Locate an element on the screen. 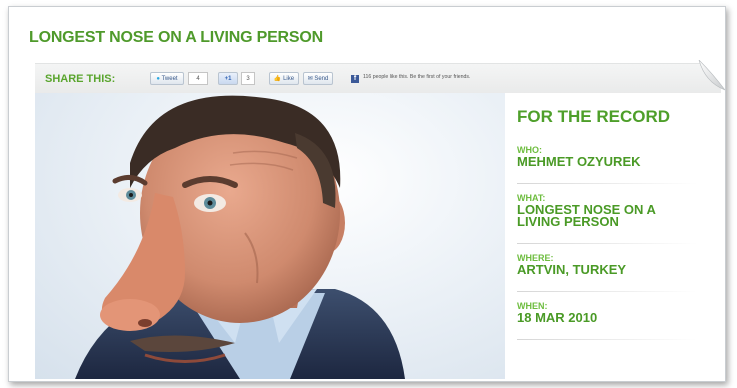 The width and height of the screenshot is (737, 388). record-when: WHEN: 18 MAR 2010 is located at coordinates (613, 312).